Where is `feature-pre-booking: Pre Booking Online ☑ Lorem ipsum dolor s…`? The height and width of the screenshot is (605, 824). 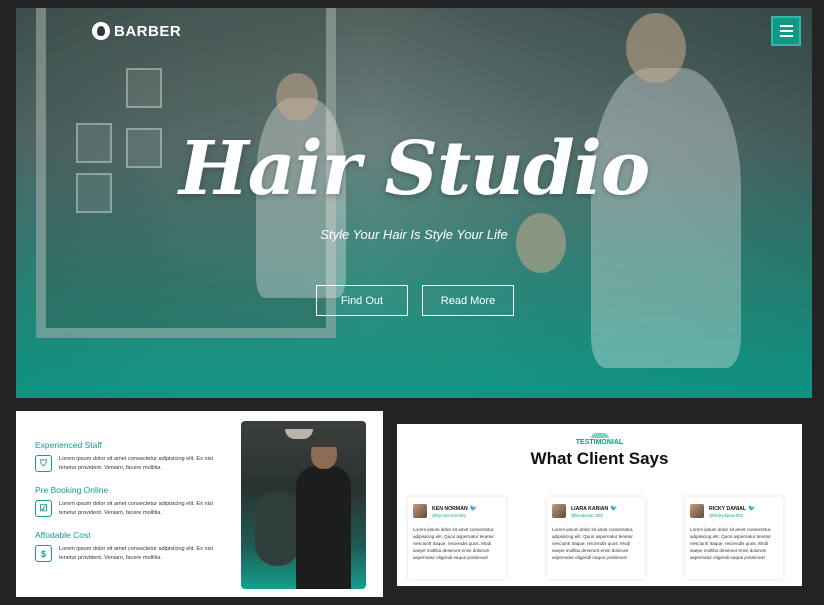 feature-pre-booking: Pre Booking Online ☑ Lorem ipsum dolor s… is located at coordinates (127, 501).